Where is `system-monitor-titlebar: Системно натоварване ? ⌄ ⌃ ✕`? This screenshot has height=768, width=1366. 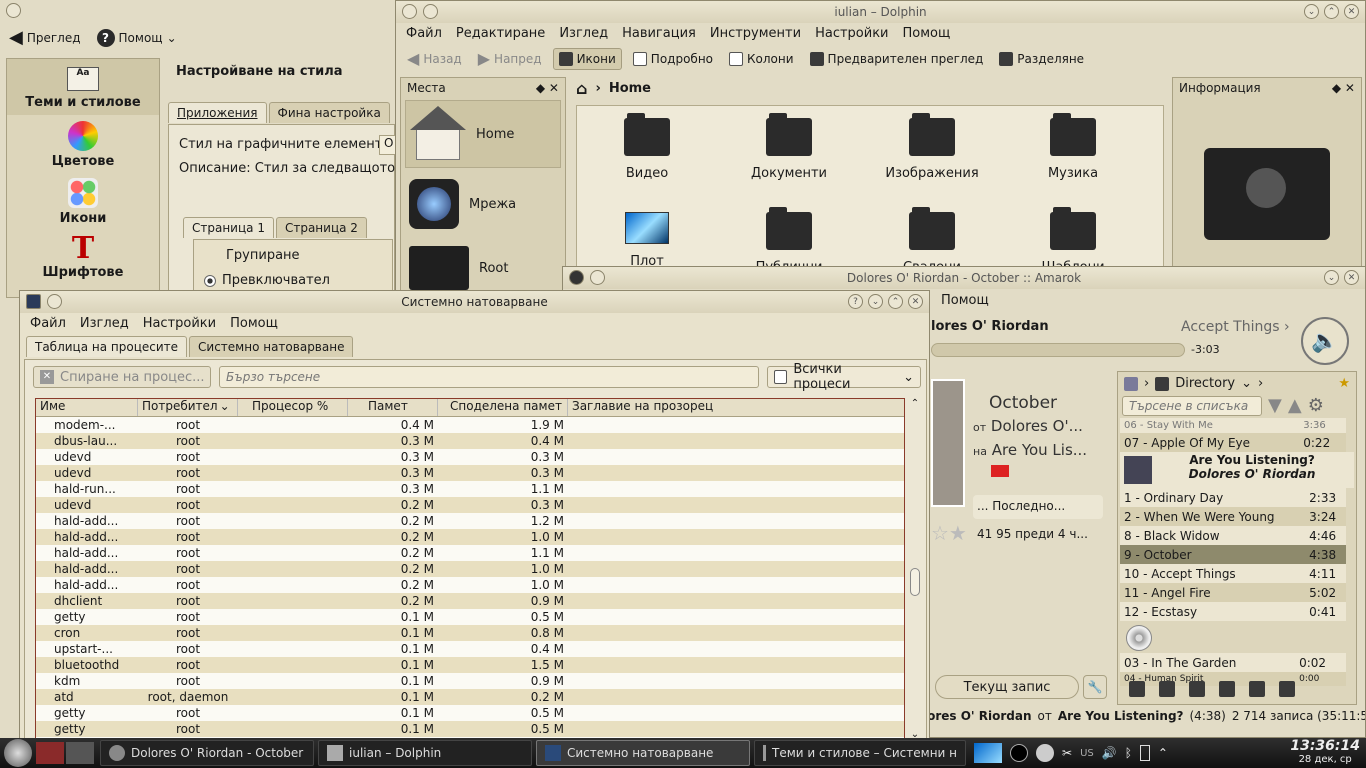
system-monitor-titlebar: Системно натоварване ? ⌄ ⌃ ✕ is located at coordinates (474, 302).